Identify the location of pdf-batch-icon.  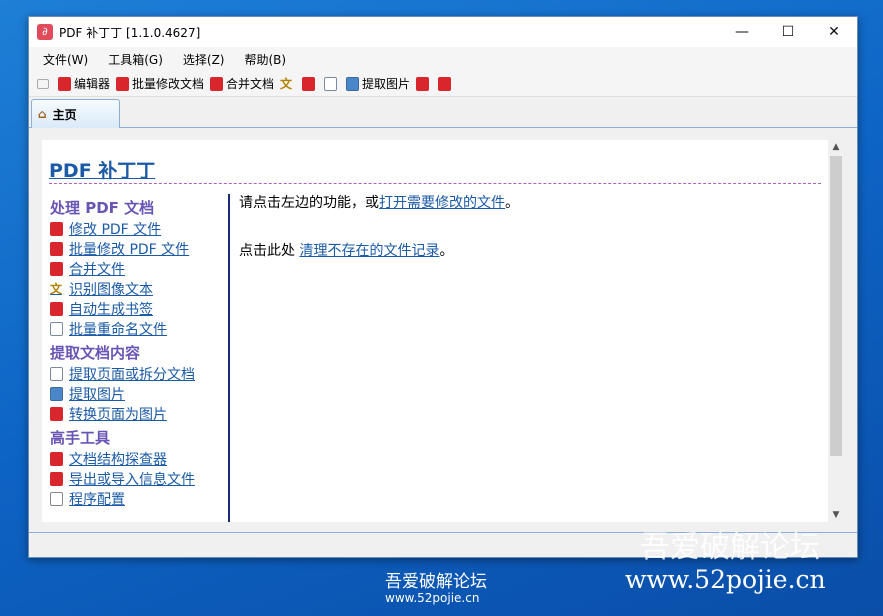
(123, 83).